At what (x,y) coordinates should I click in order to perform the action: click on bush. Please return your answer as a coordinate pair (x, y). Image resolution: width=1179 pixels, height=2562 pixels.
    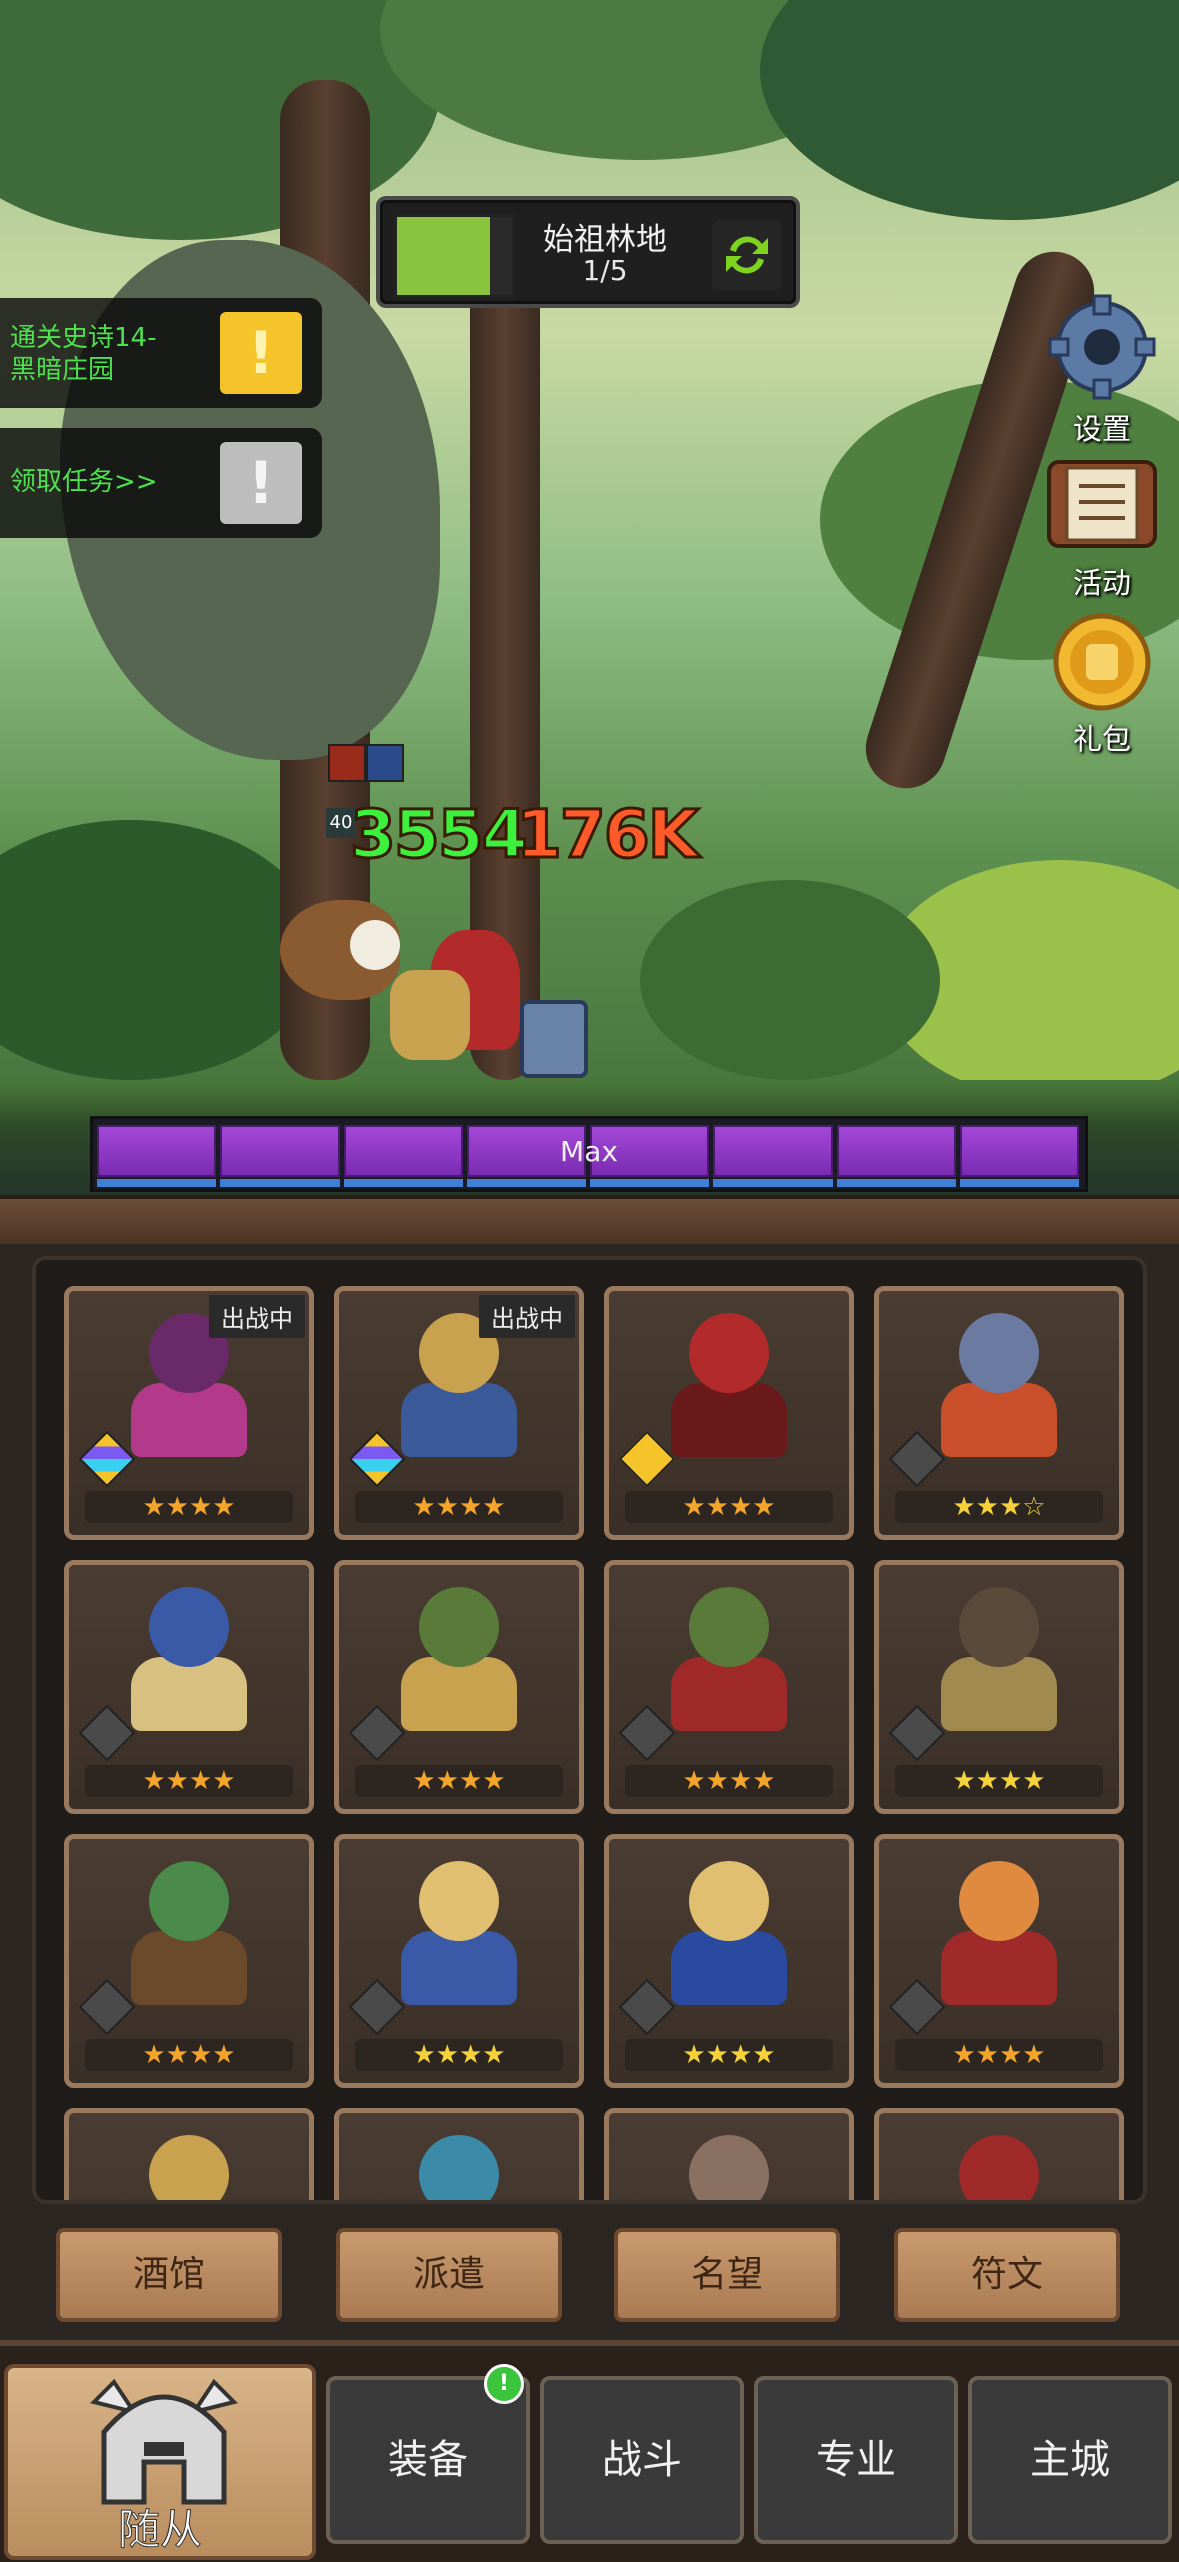
    Looking at the image, I should click on (160, 950).